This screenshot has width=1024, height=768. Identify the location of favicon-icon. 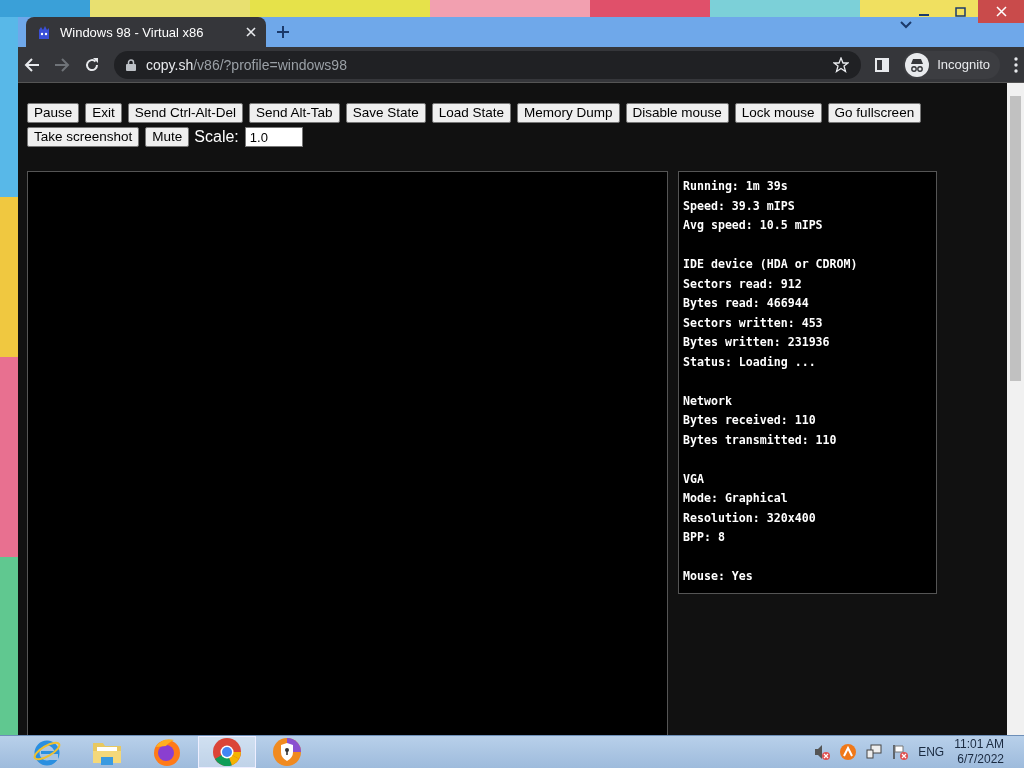
(44, 32).